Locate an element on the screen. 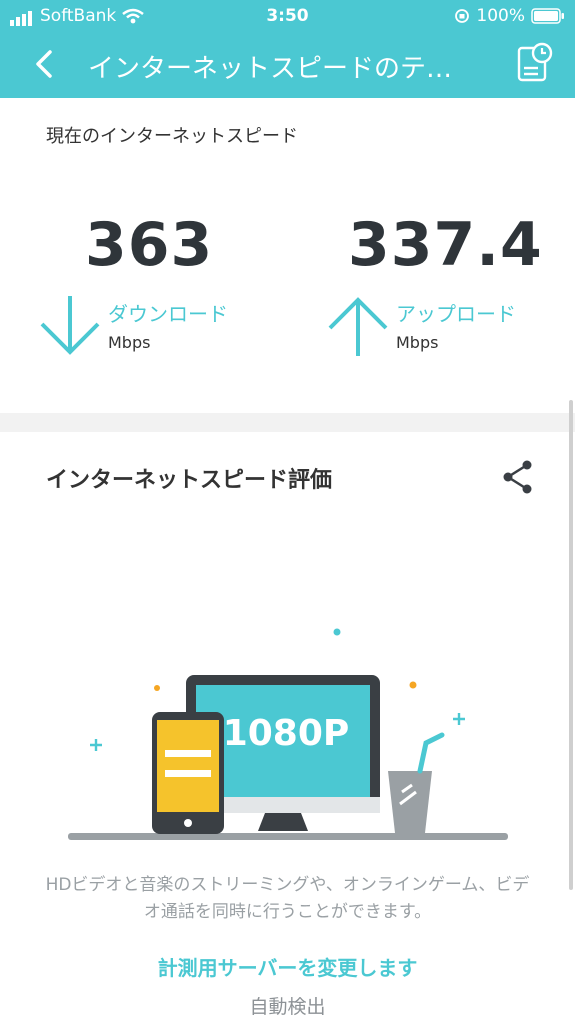 The height and width of the screenshot is (1024, 575). illustration-resolution-text: 1080P is located at coordinates (286, 733).